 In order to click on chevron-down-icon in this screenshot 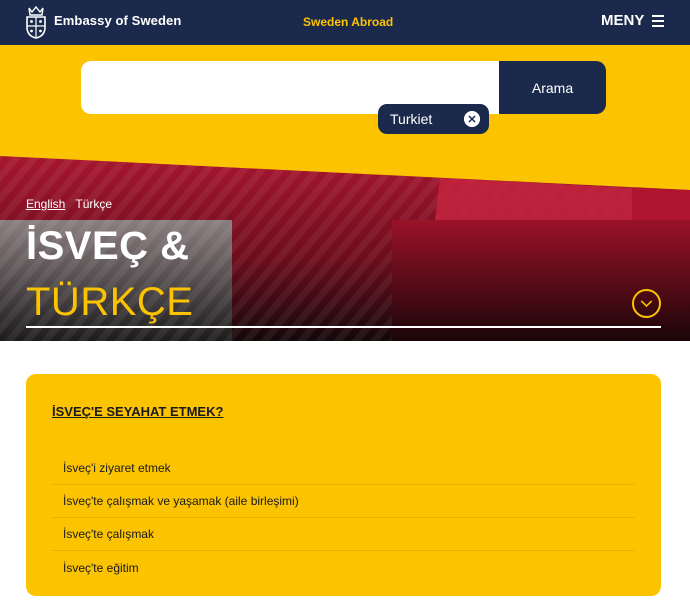, I will do `click(646, 303)`.